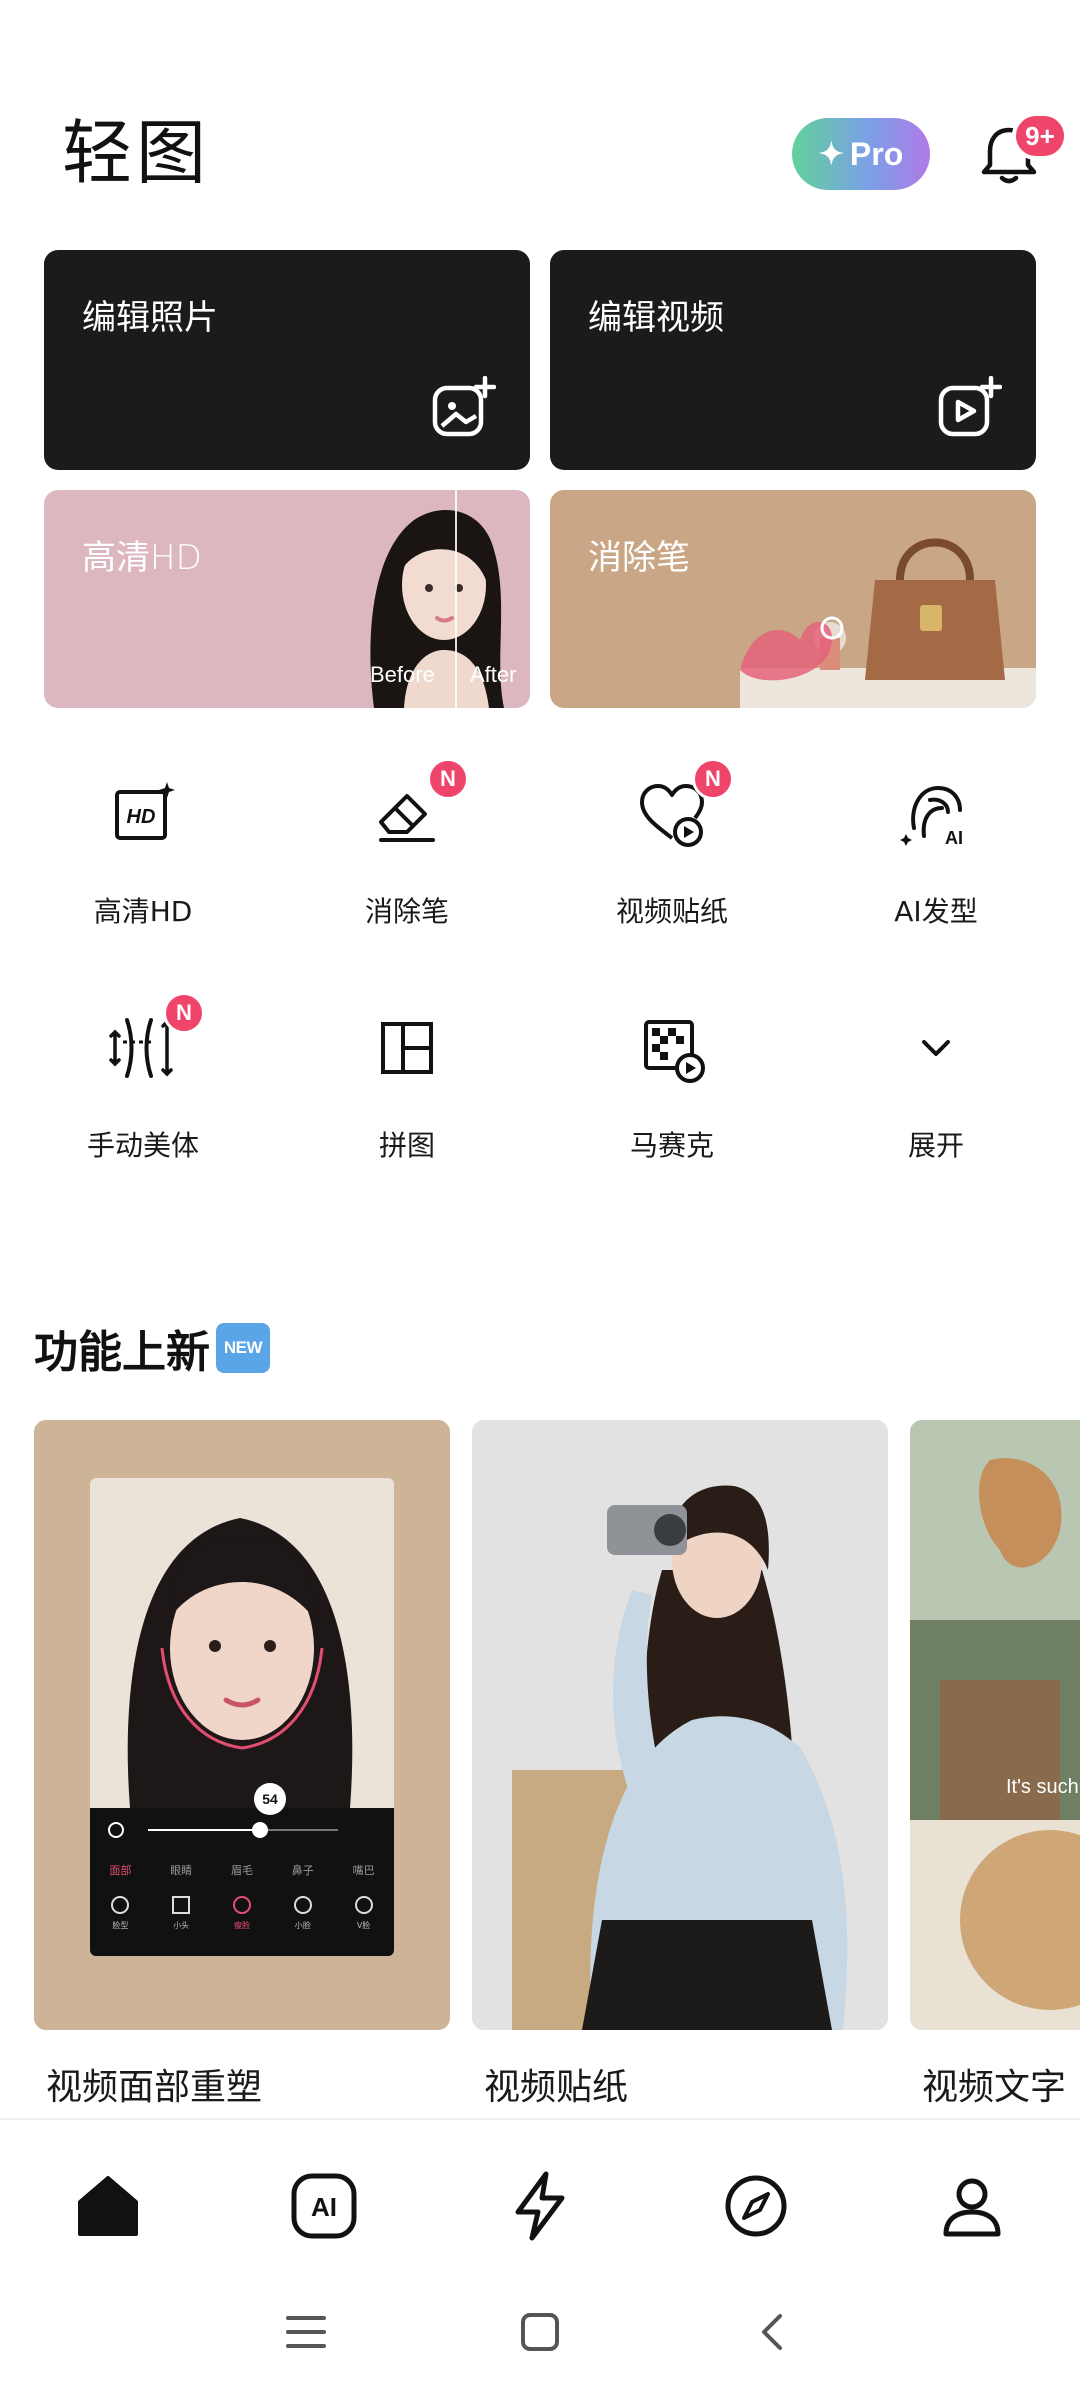 The height and width of the screenshot is (2400, 1080). Describe the element at coordinates (181, 1925) in the screenshot. I see `reshape-tool-label: 小头` at that location.